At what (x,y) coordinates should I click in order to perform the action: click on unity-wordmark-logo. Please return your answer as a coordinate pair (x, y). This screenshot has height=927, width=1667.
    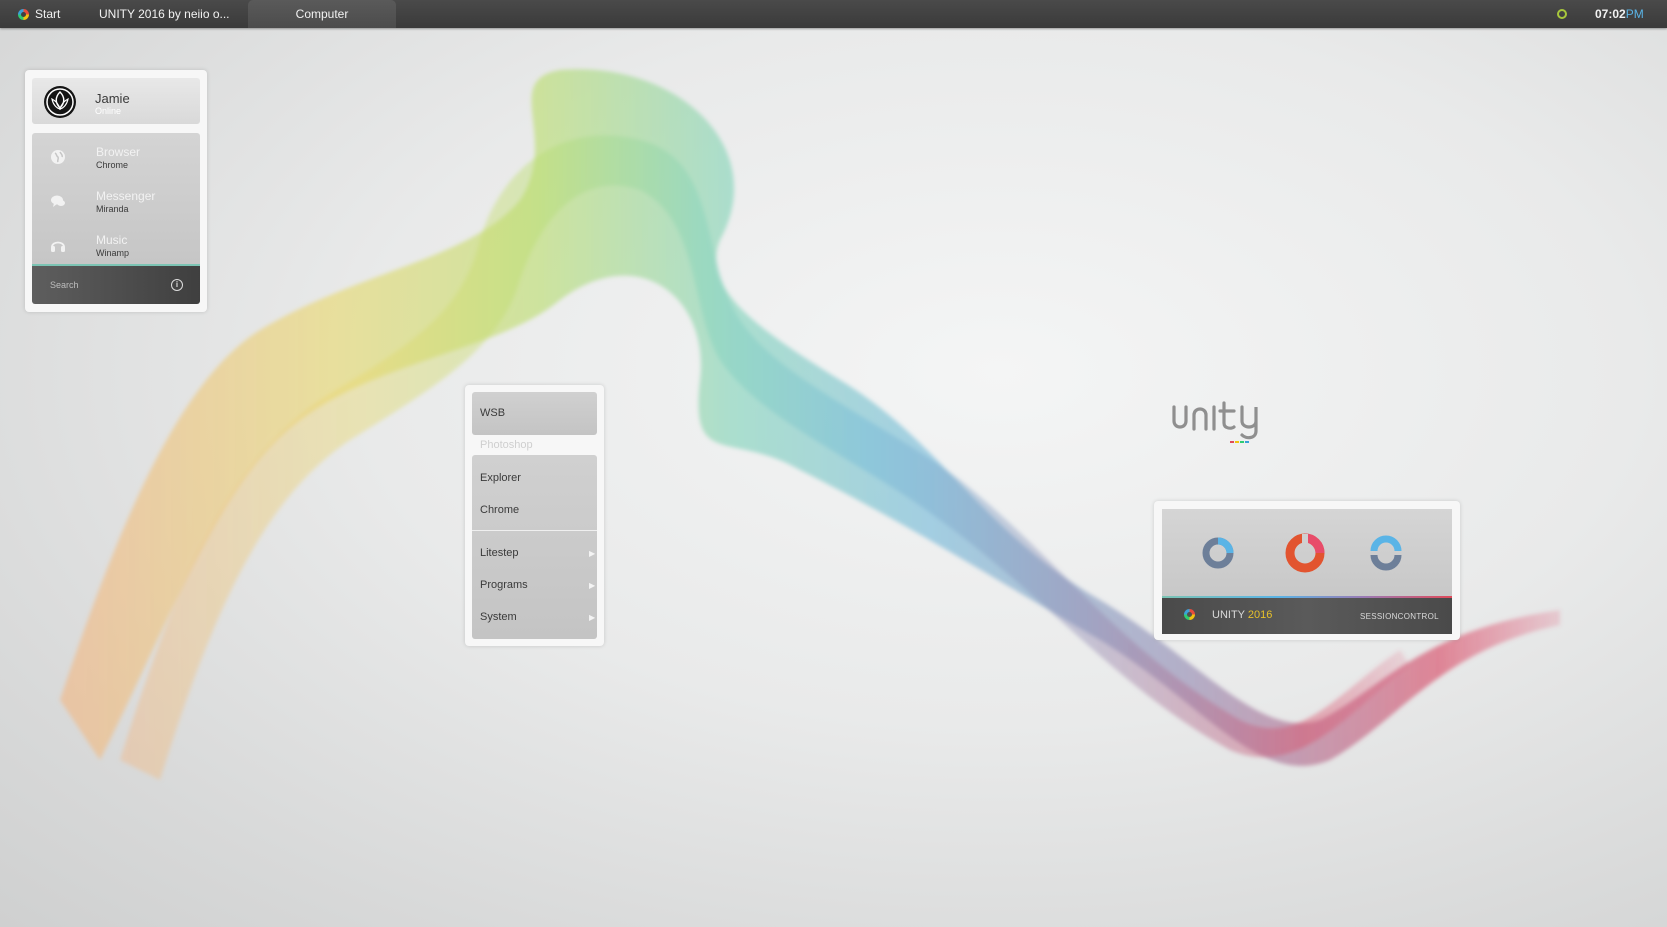
    Looking at the image, I should click on (1215, 422).